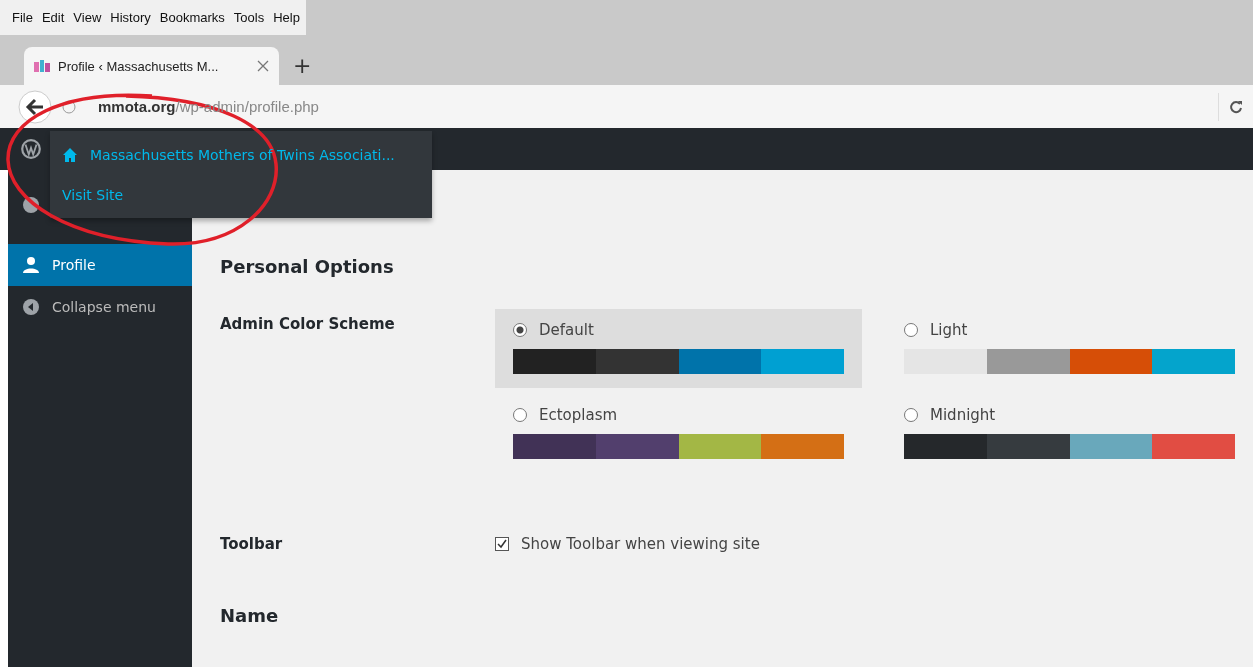 The width and height of the screenshot is (1253, 667). Describe the element at coordinates (308, 324) in the screenshot. I see `field-label: Admin Color Scheme` at that location.